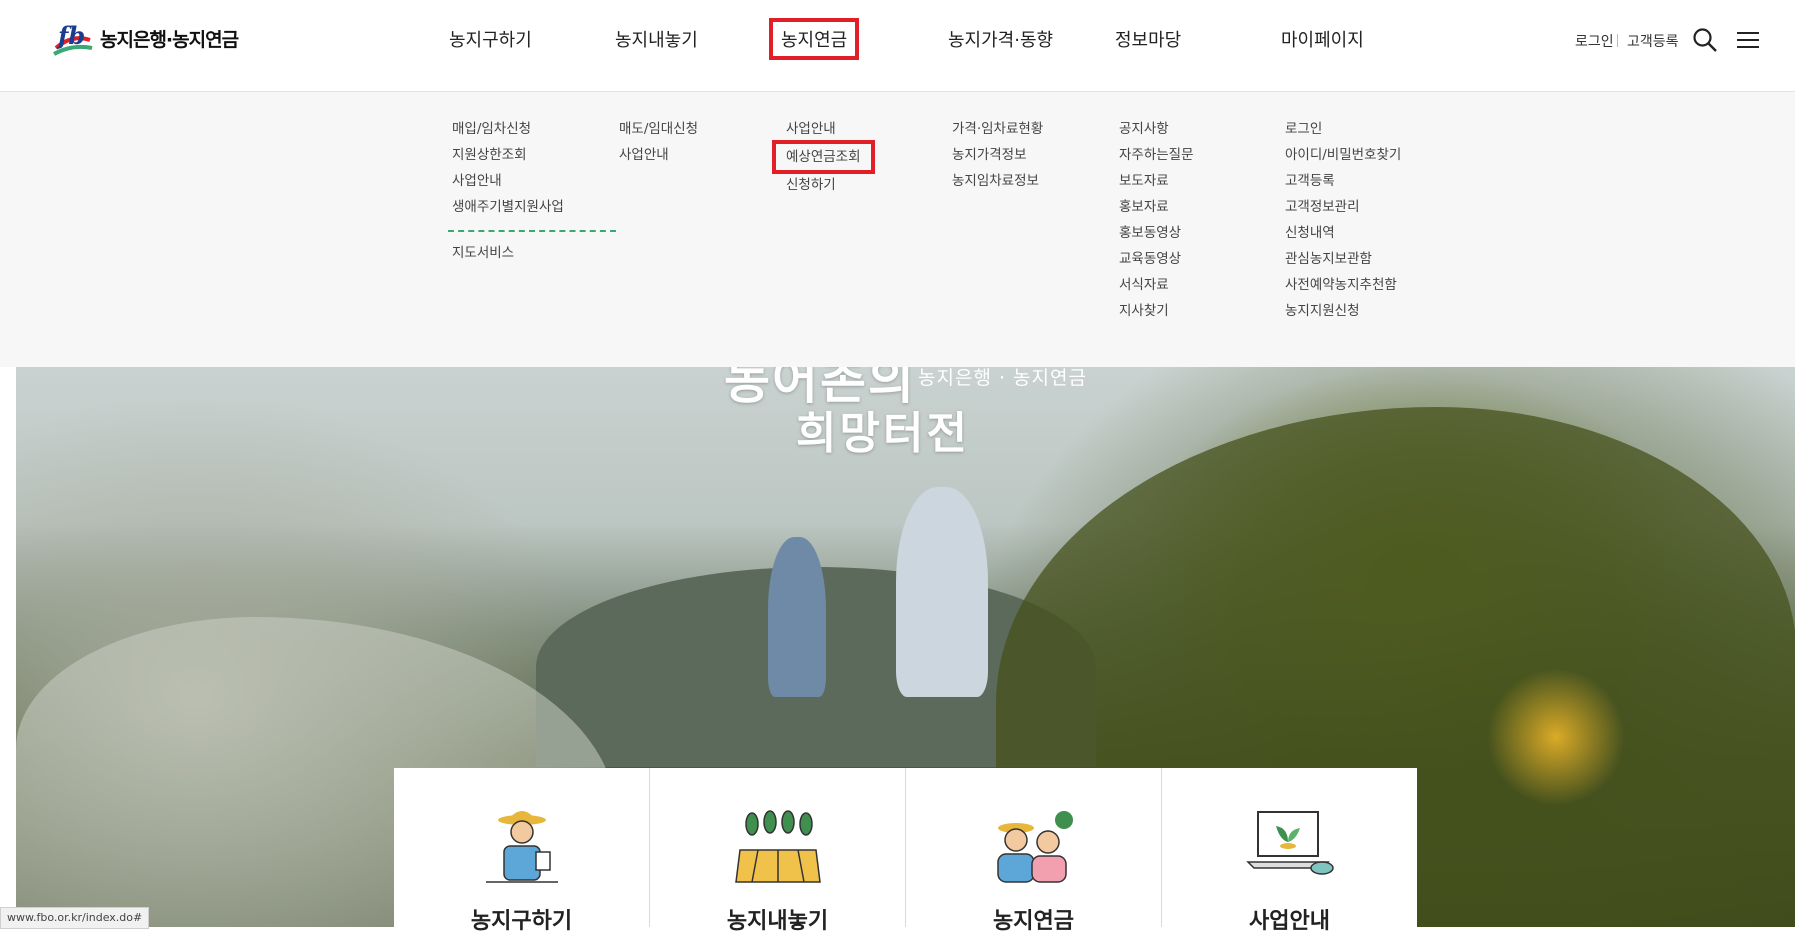 Image resolution: width=1795 pixels, height=935 pixels. I want to click on menu-column-find: 매입/임차신청 지원상한조회 사업안내 생애주기별지원사업 지도서비스, so click(532, 191).